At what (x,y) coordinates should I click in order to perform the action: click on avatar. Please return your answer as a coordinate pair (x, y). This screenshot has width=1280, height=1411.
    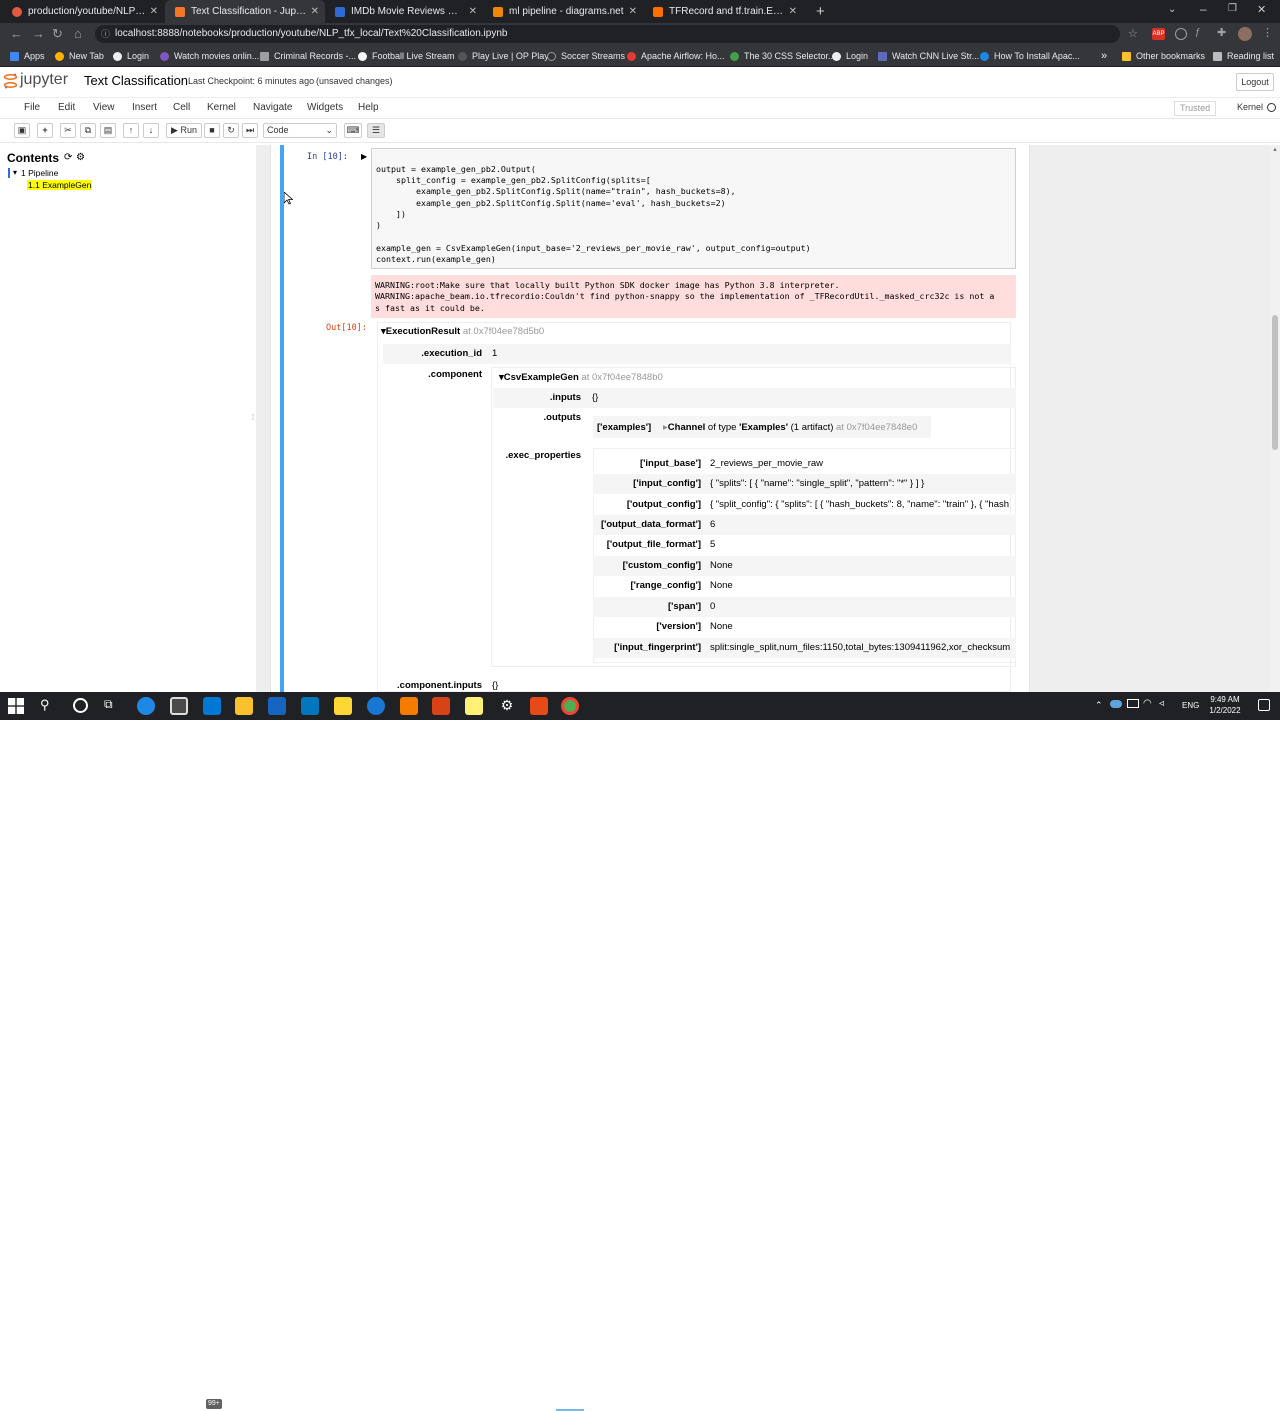
    Looking at the image, I should click on (1245, 34).